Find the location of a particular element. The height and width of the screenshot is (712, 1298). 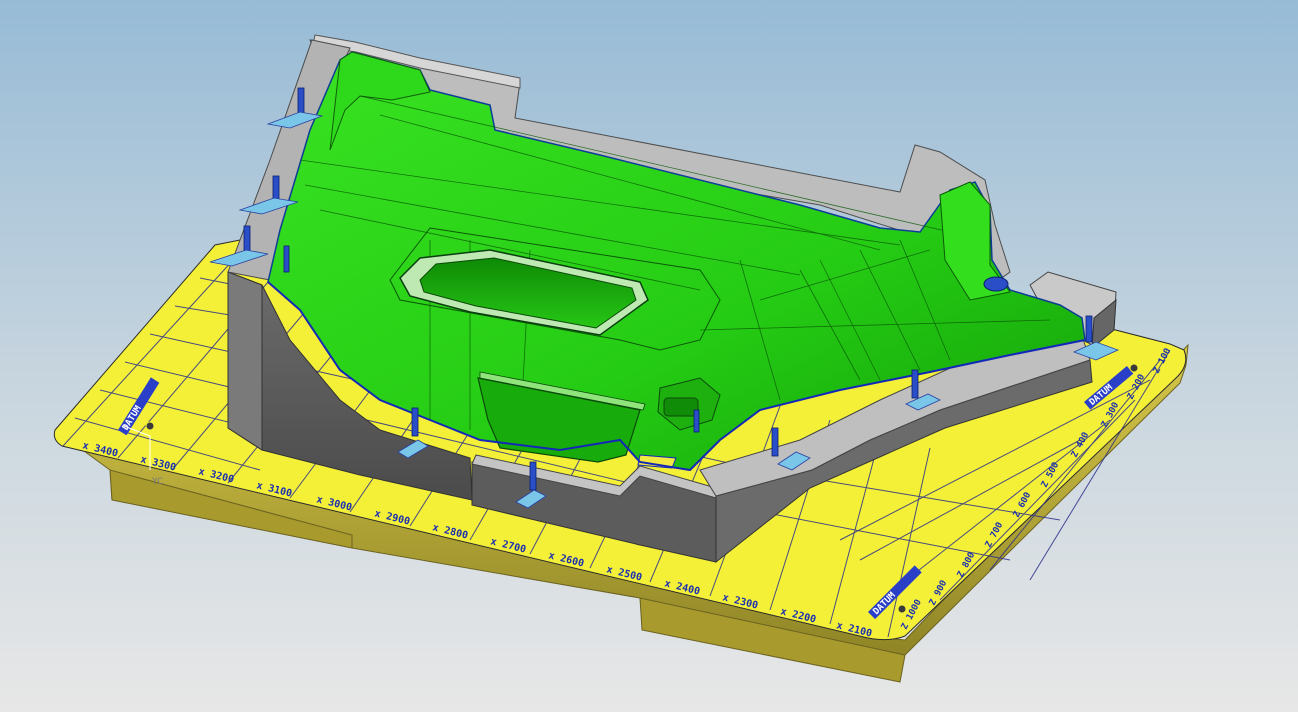

yc-axis-label: YC is located at coordinates (157, 482).